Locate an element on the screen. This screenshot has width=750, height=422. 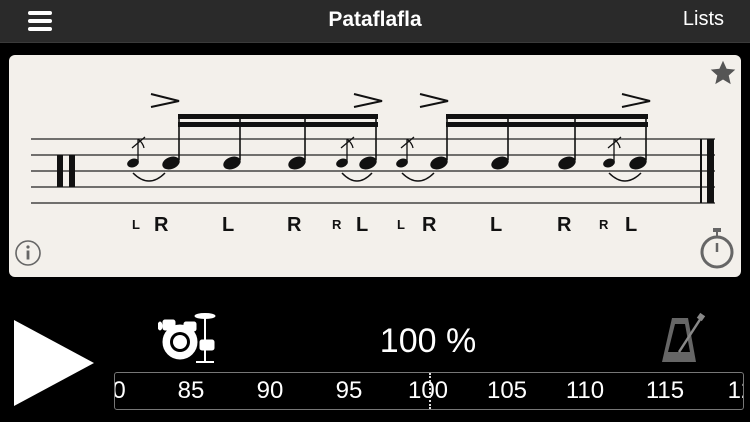
tempo-percent: 100 % is located at coordinates (428, 341).